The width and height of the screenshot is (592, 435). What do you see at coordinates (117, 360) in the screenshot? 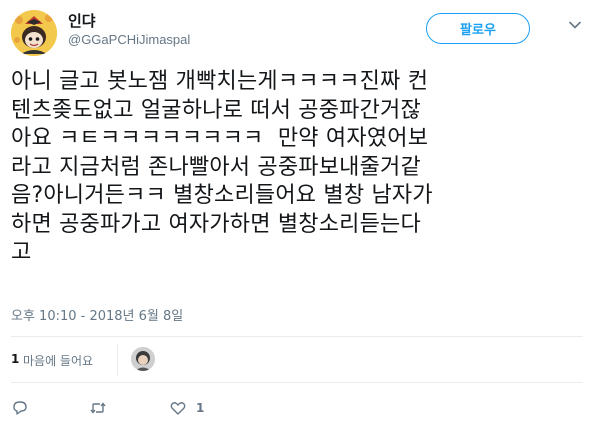
I see `likes-separator` at bounding box center [117, 360].